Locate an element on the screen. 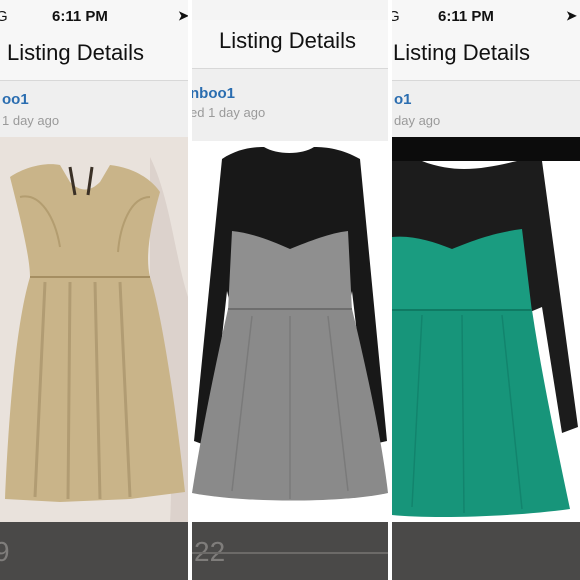 The height and width of the screenshot is (580, 580). seller-row: nboo1 ed 1 day ago is located at coordinates (290, 105).